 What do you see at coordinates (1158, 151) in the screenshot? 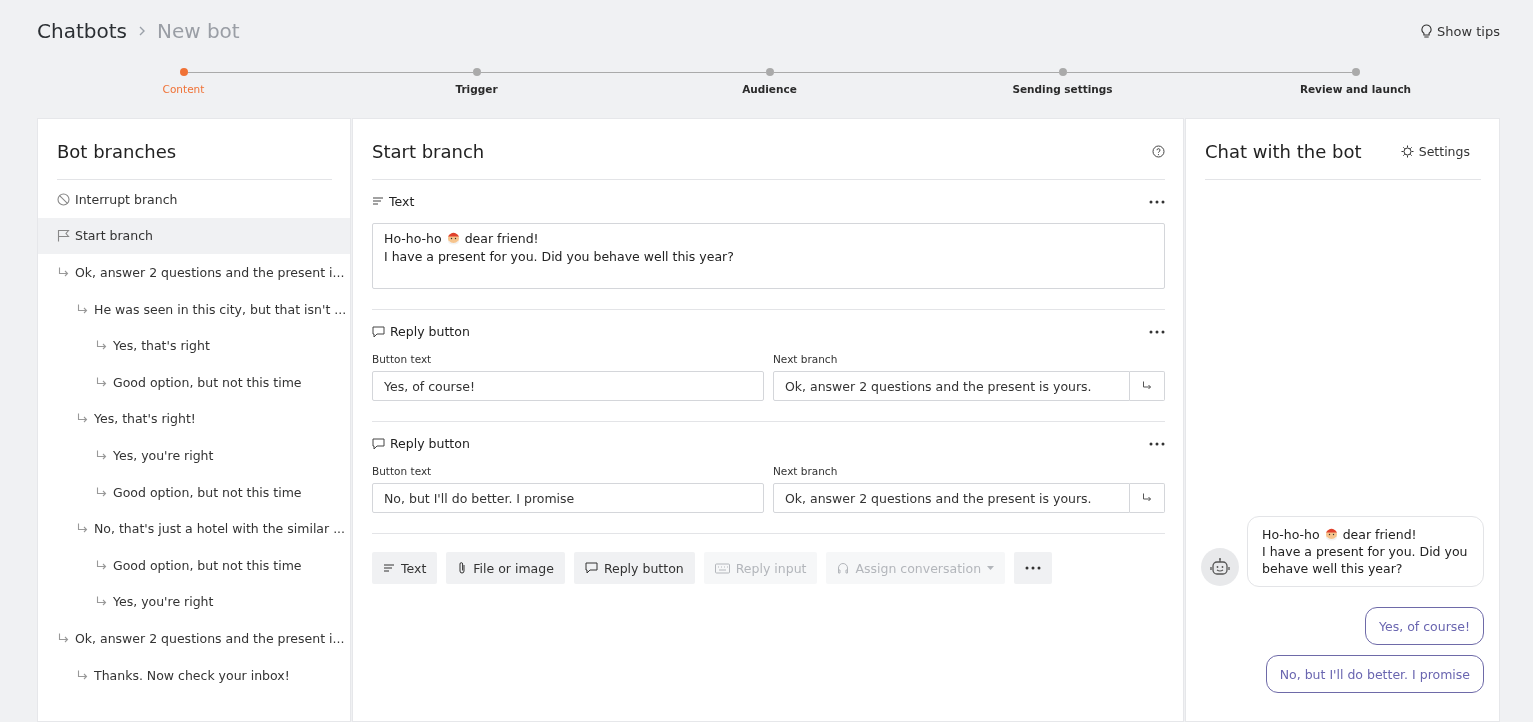
I see `help-icon` at bounding box center [1158, 151].